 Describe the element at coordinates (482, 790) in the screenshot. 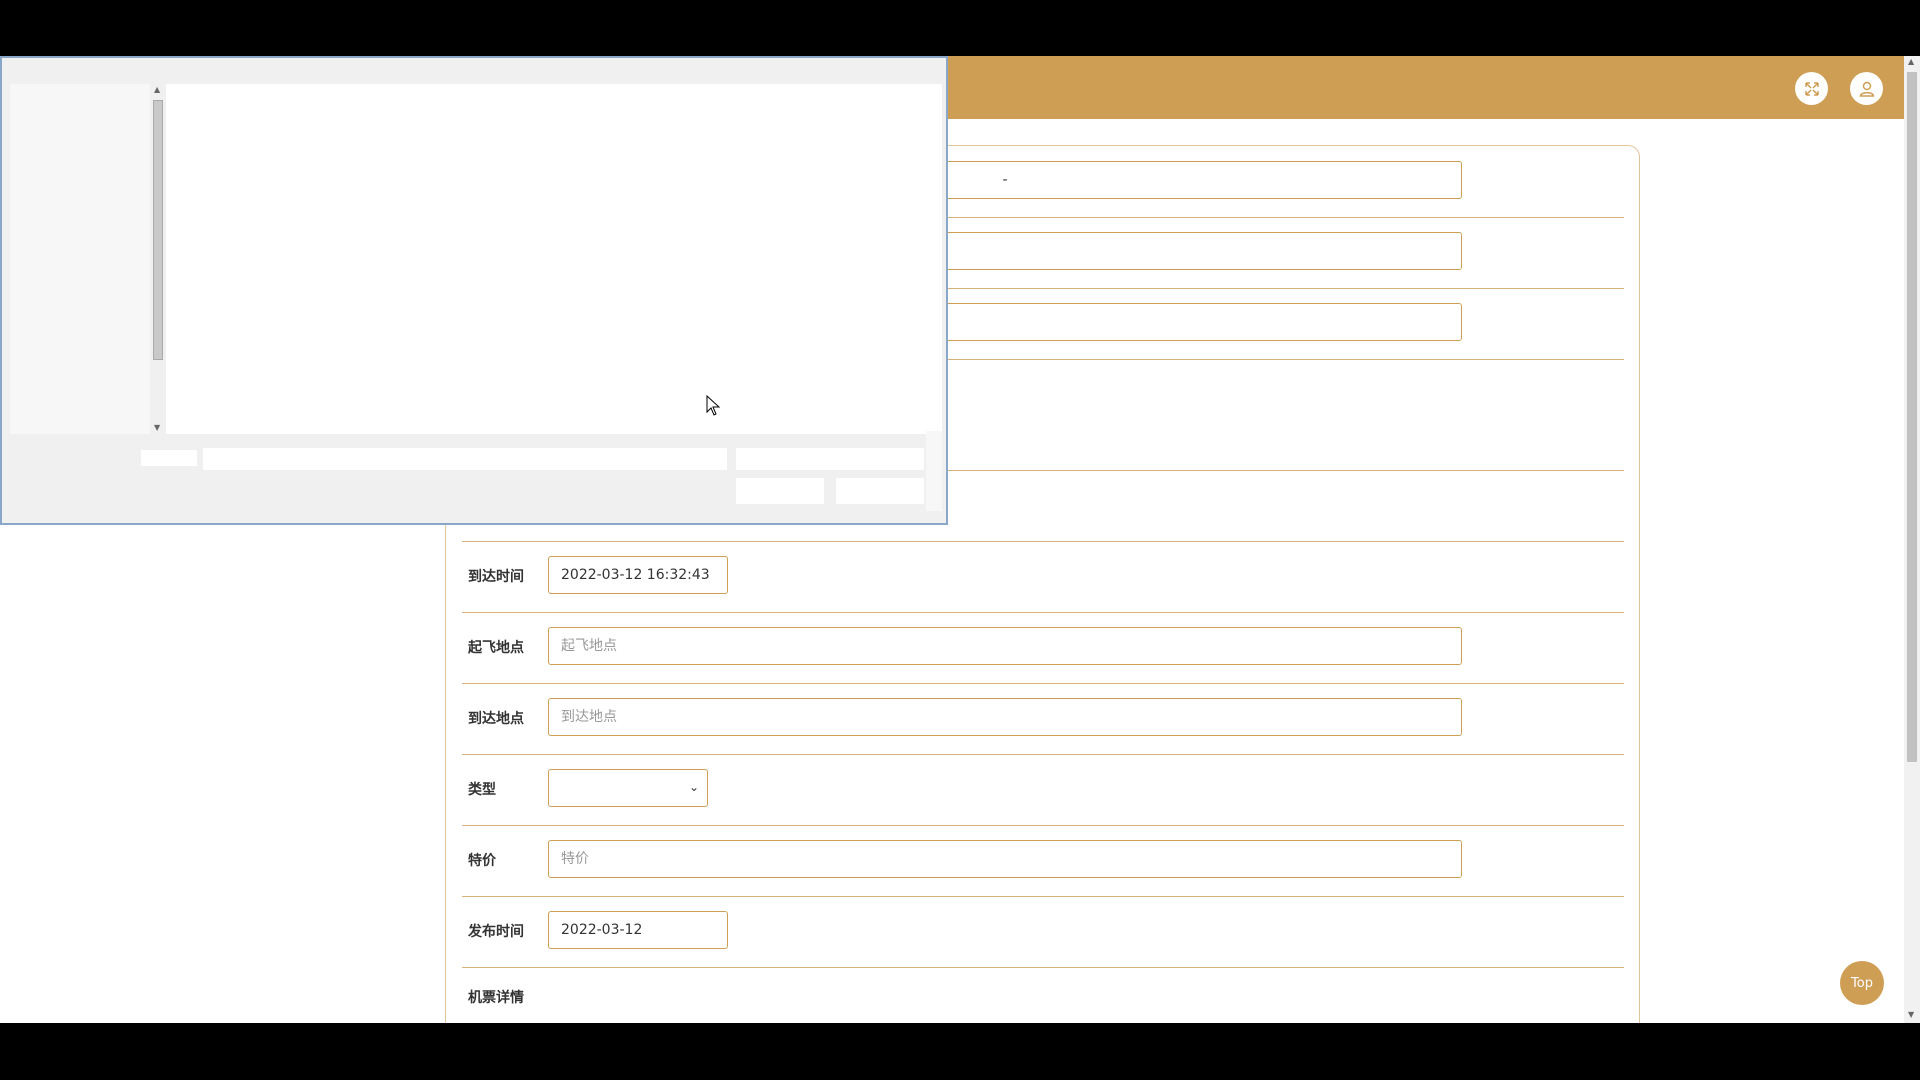

I see `type-label: 类型` at that location.